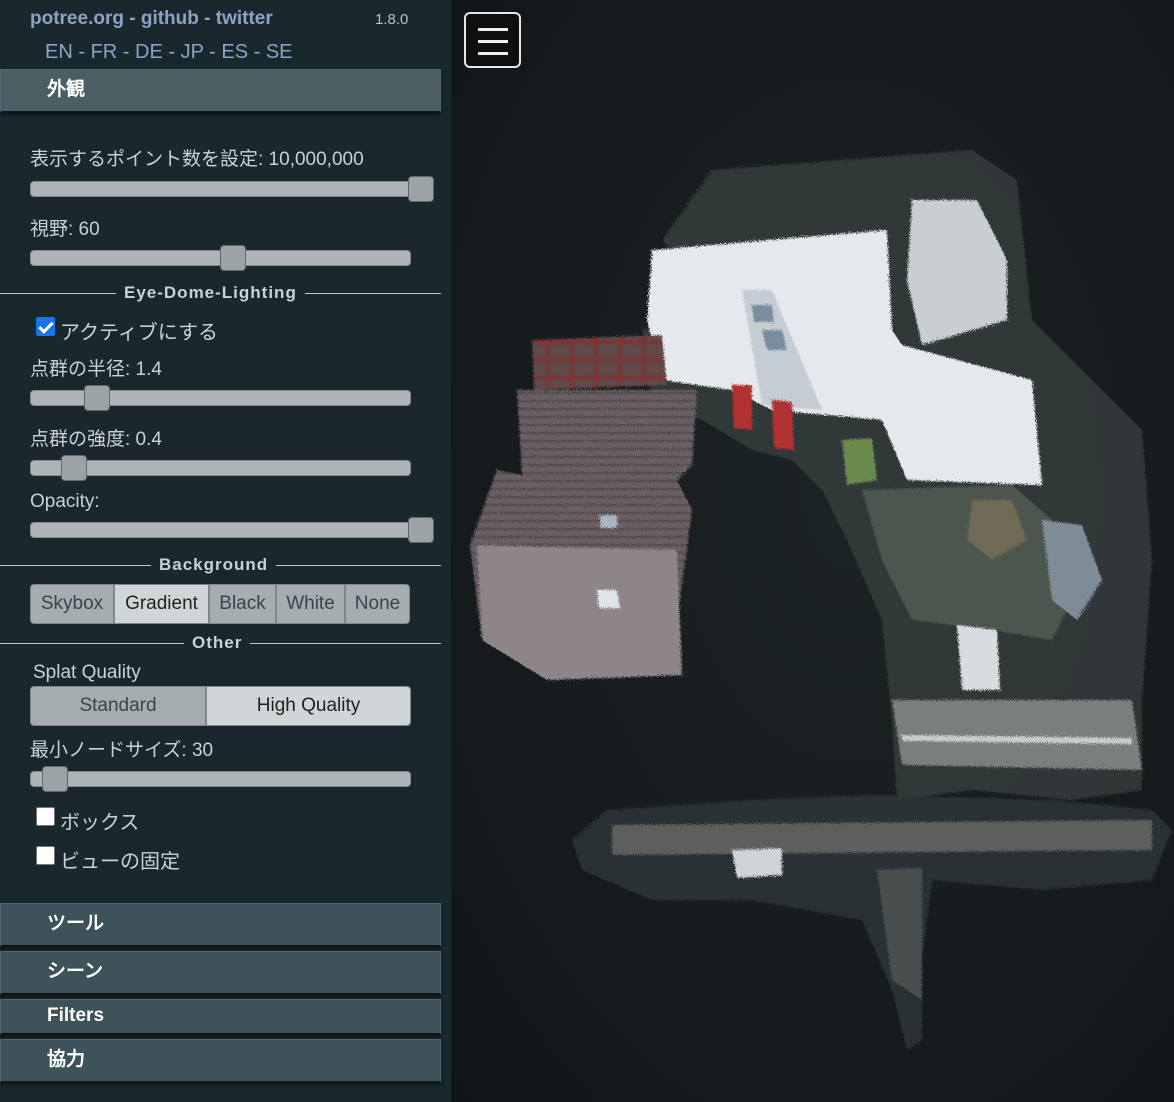 The image size is (1174, 1102). What do you see at coordinates (87, 672) in the screenshot?
I see `splat-quality-label: Splat Quality` at bounding box center [87, 672].